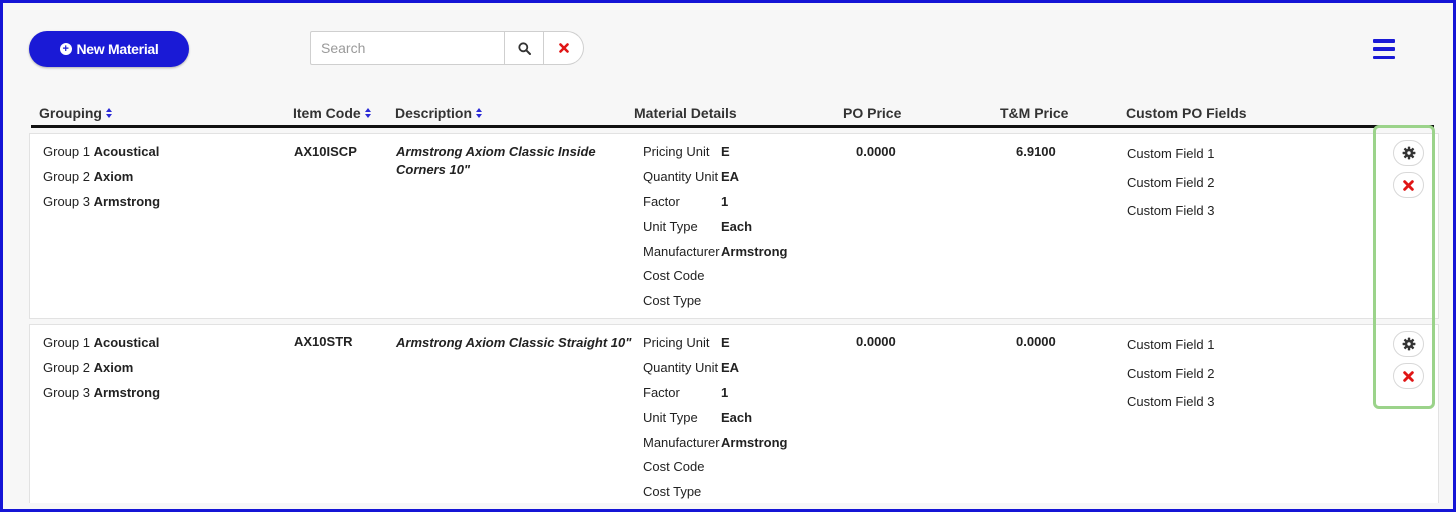  I want to click on column-po-price: PO Price, so click(872, 113).